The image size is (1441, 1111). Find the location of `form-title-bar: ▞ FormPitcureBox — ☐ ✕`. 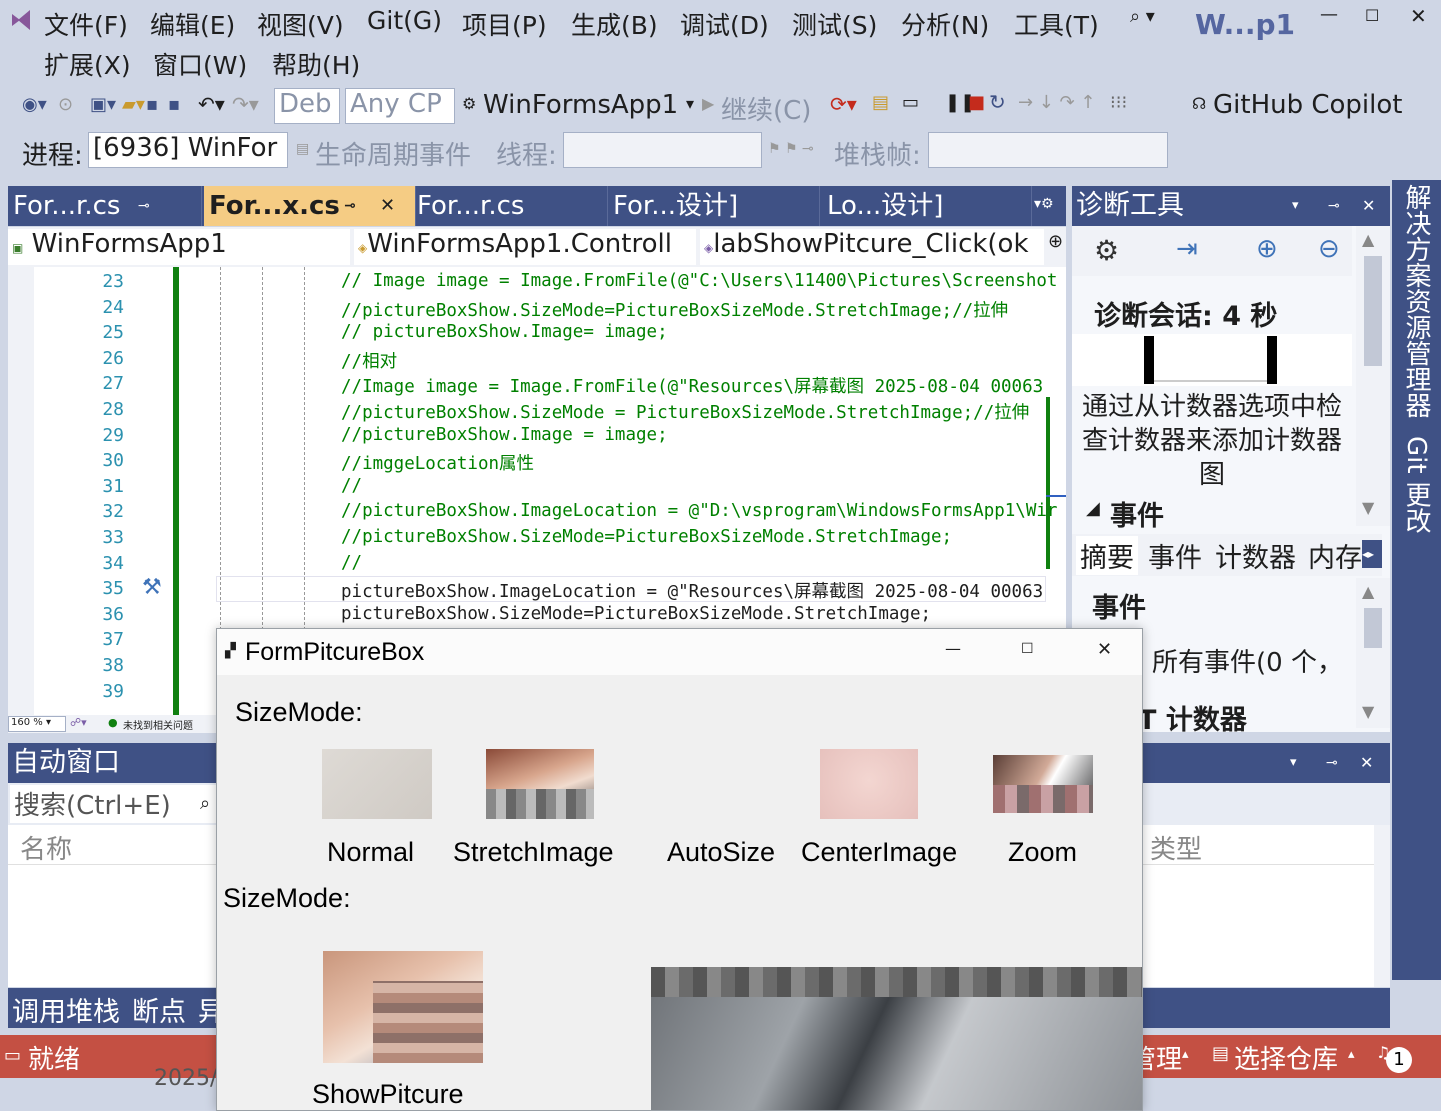

form-title-bar: ▞ FormPitcureBox — ☐ ✕ is located at coordinates (679, 652).